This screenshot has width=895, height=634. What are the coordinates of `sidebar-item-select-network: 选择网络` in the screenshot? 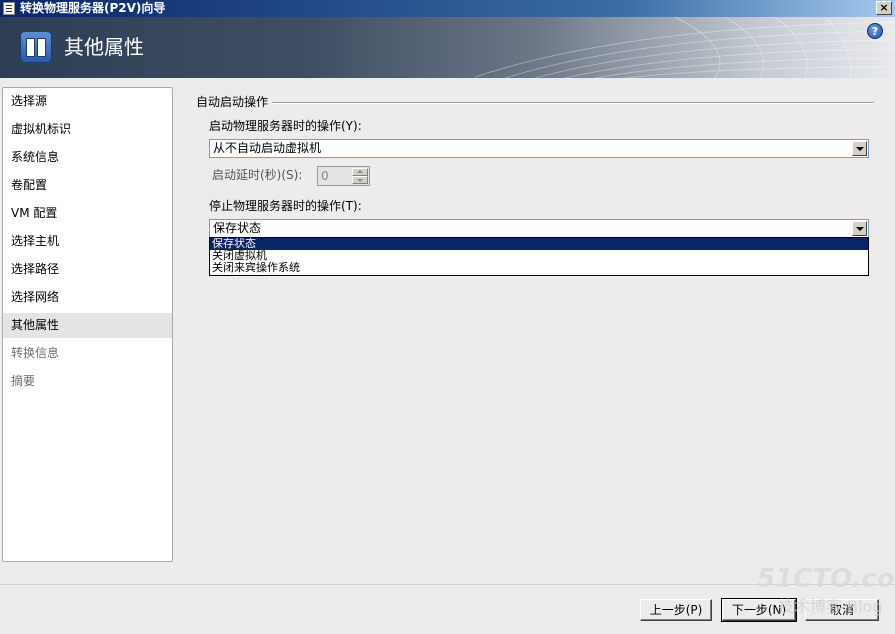 It's located at (87, 297).